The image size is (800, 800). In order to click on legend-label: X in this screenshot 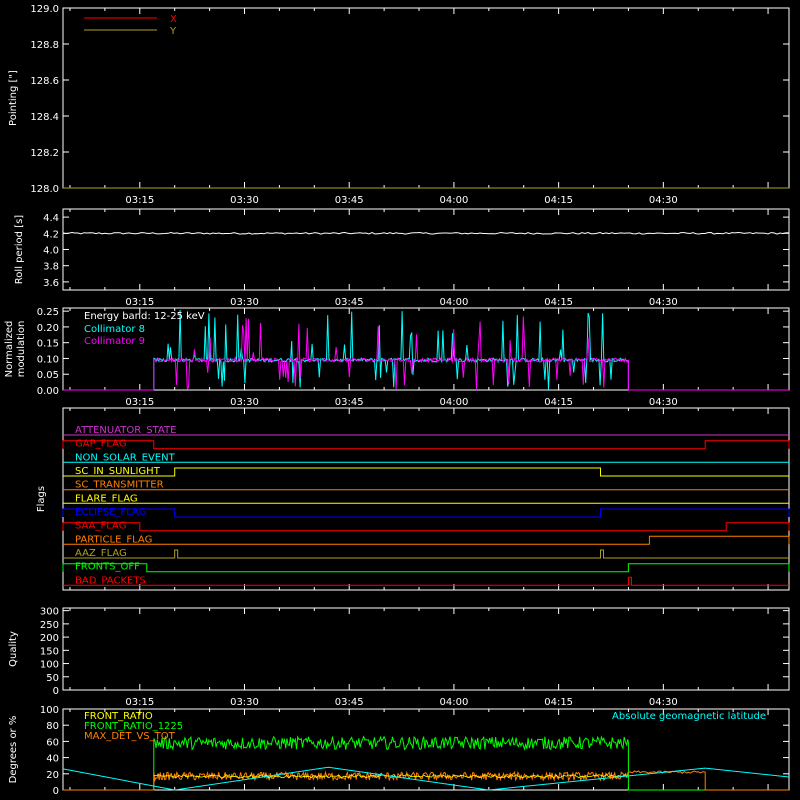, I will do `click(173, 19)`.